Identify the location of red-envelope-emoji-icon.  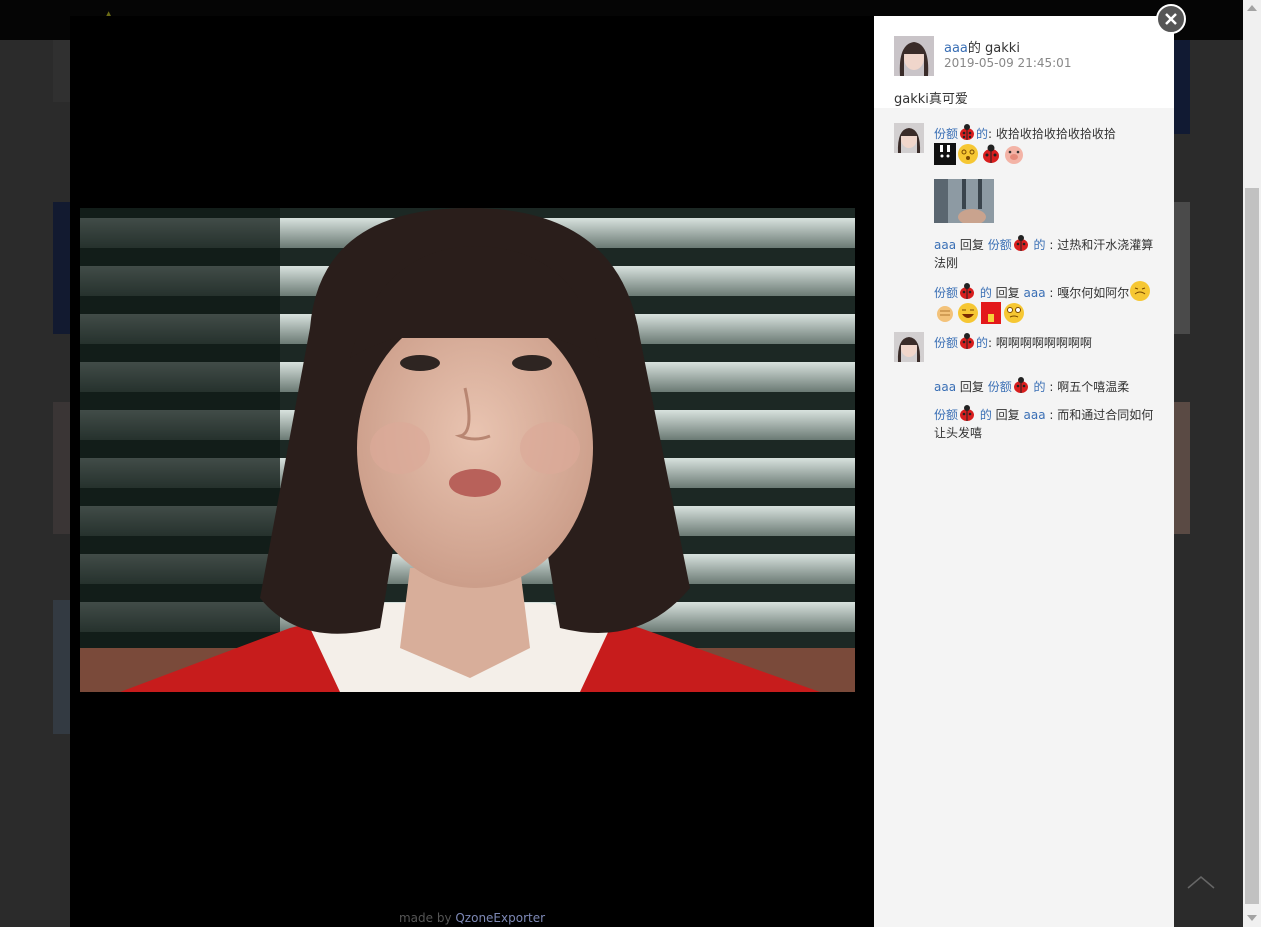
(991, 313).